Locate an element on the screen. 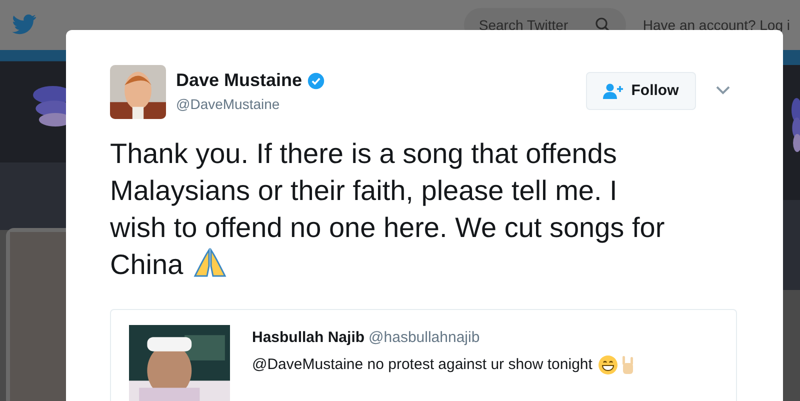 This screenshot has width=800, height=401. quoted-tweet-text: @DaveMustaine no protest against ur show tonight is located at coordinates (422, 364).